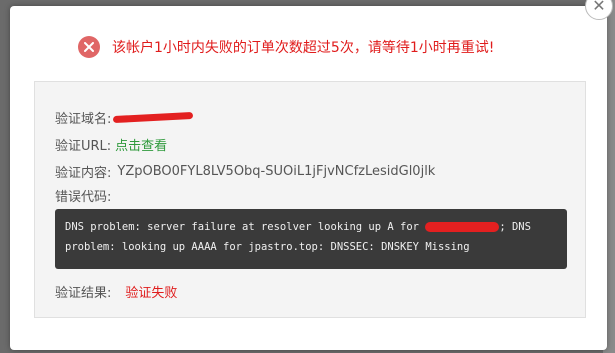  I want to click on error-code-label: 错误代码:, so click(83, 197).